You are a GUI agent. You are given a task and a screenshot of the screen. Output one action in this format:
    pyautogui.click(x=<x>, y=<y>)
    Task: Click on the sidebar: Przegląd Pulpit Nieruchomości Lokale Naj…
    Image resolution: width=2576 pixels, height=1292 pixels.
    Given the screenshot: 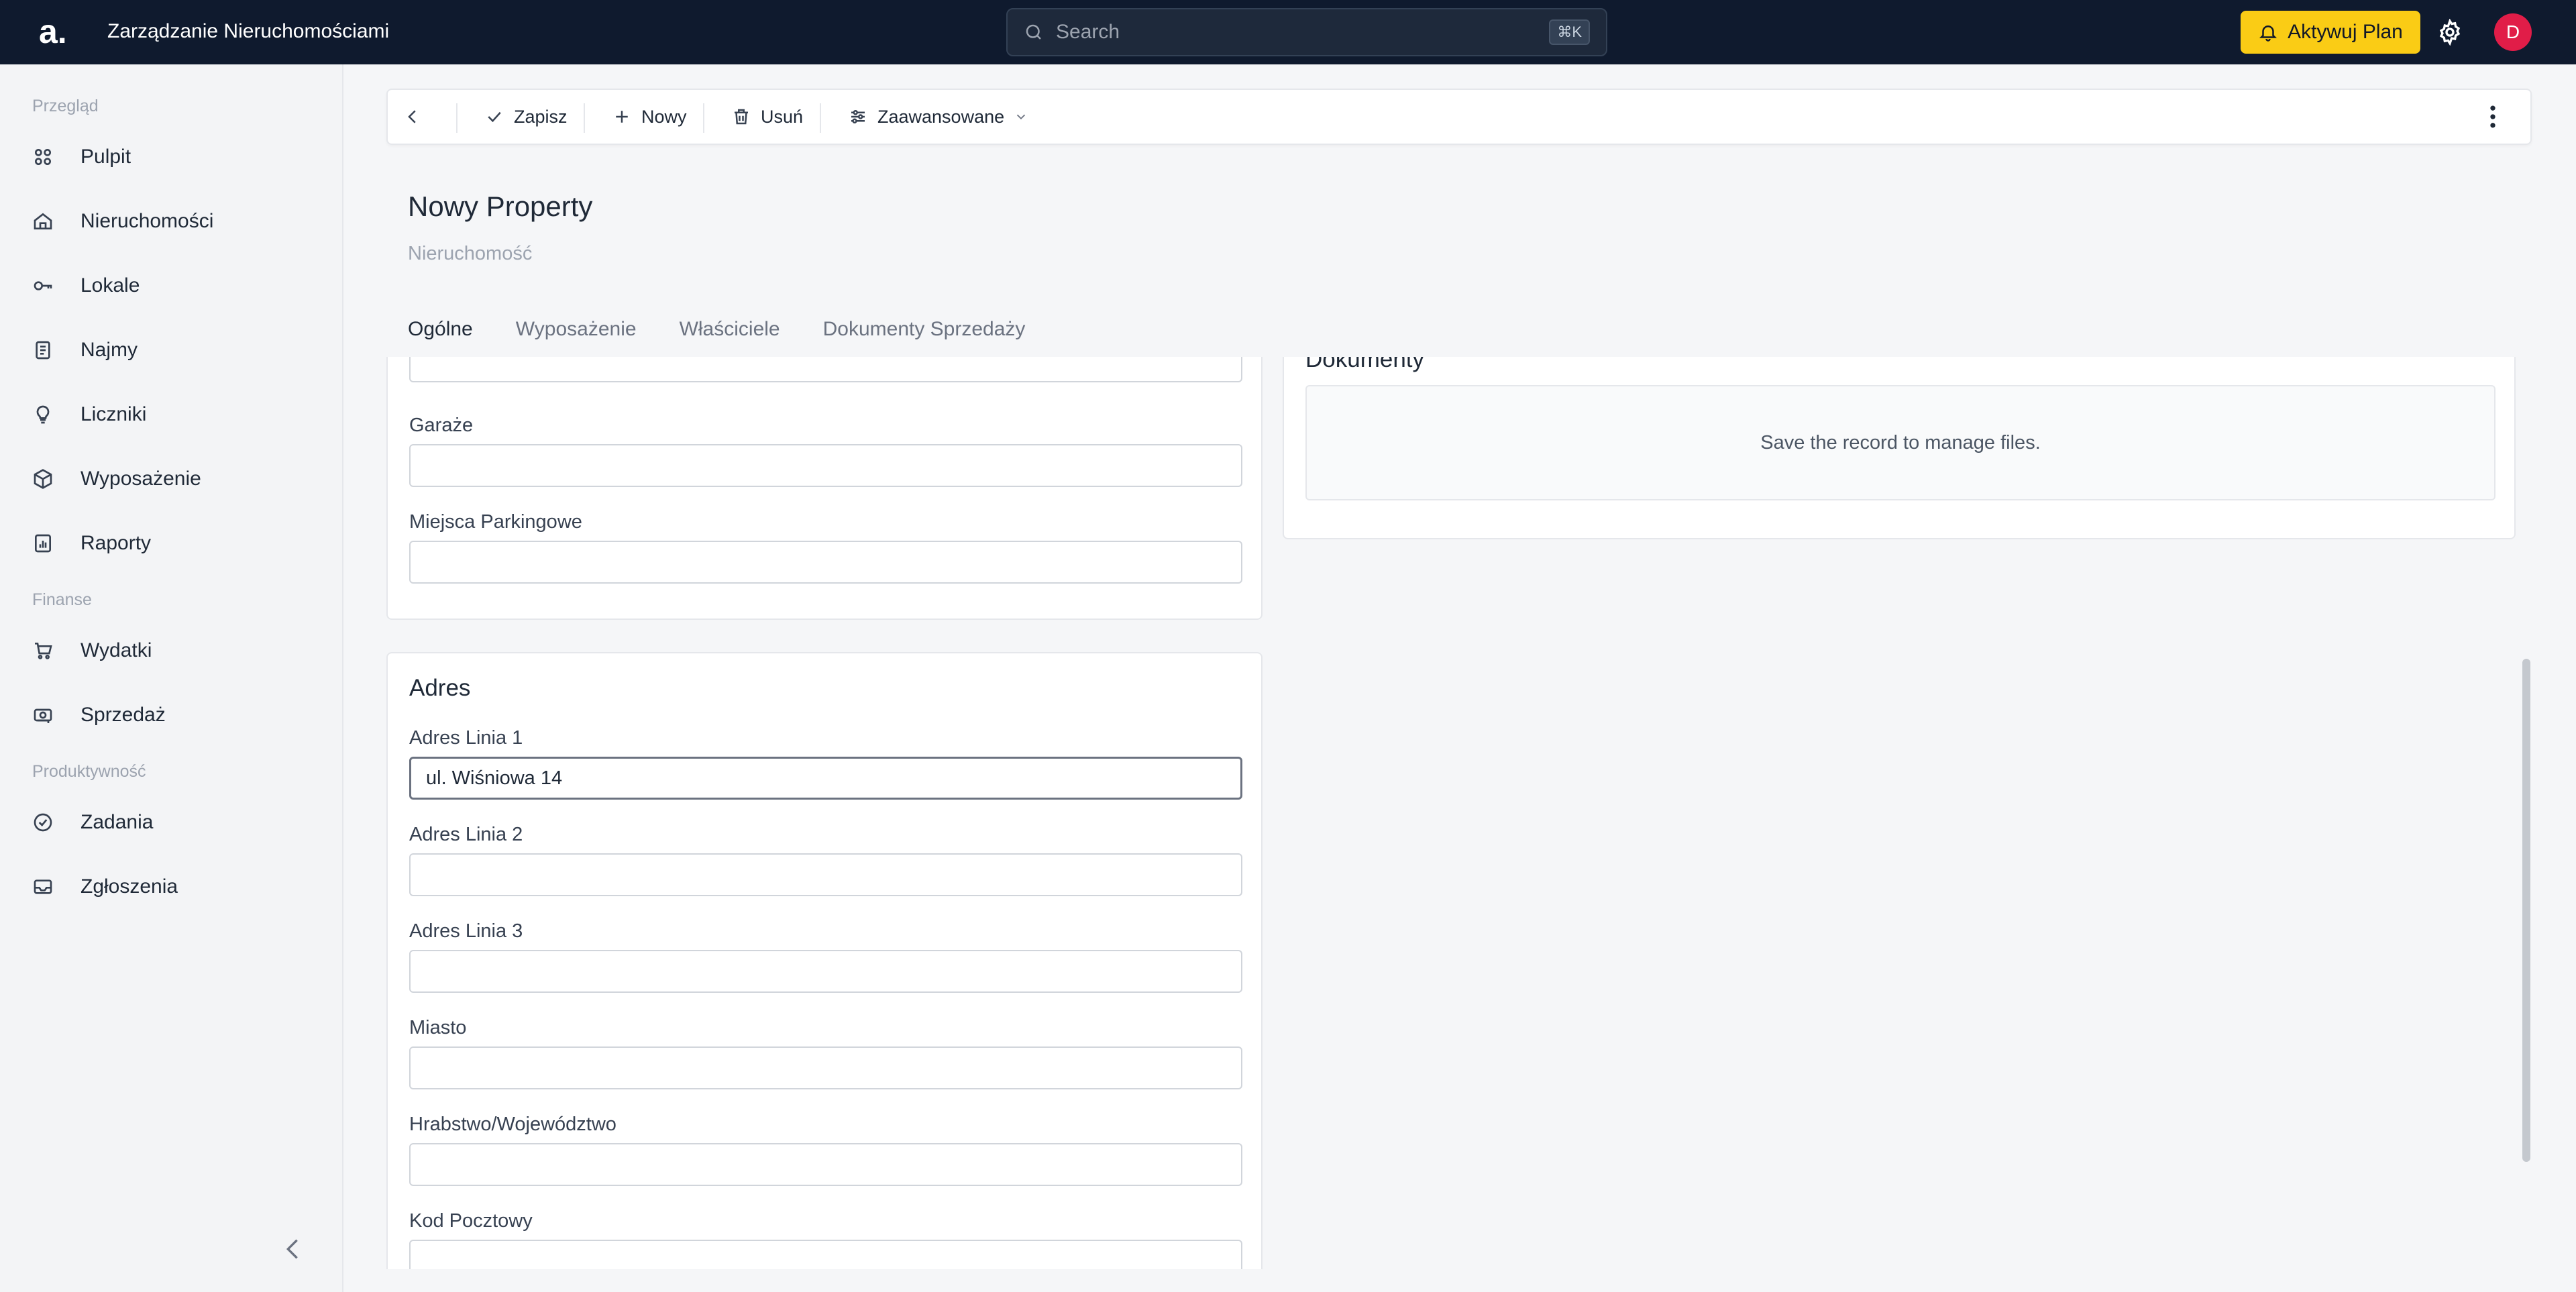 What is the action you would take?
    pyautogui.click(x=171, y=678)
    